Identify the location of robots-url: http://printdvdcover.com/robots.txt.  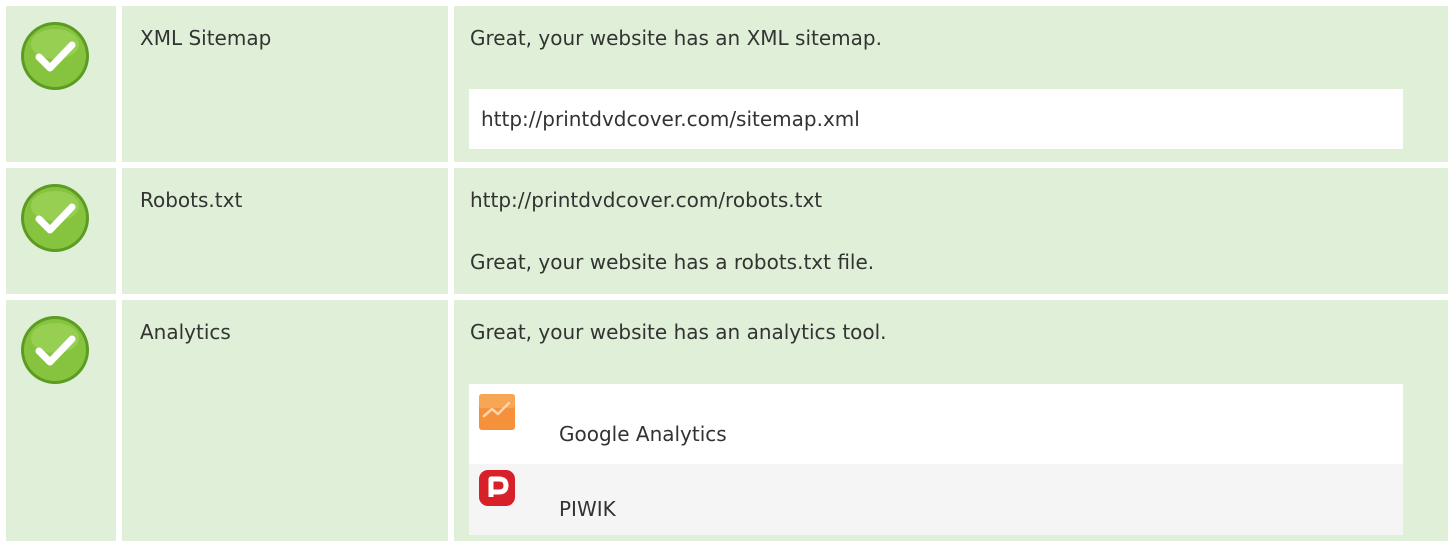
(646, 200).